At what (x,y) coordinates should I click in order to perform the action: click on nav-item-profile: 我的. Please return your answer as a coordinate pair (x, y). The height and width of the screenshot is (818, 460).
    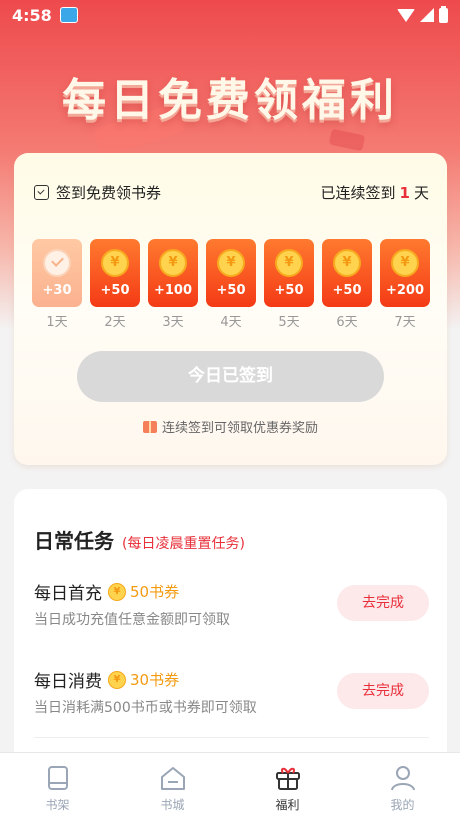
    Looking at the image, I should click on (402, 785).